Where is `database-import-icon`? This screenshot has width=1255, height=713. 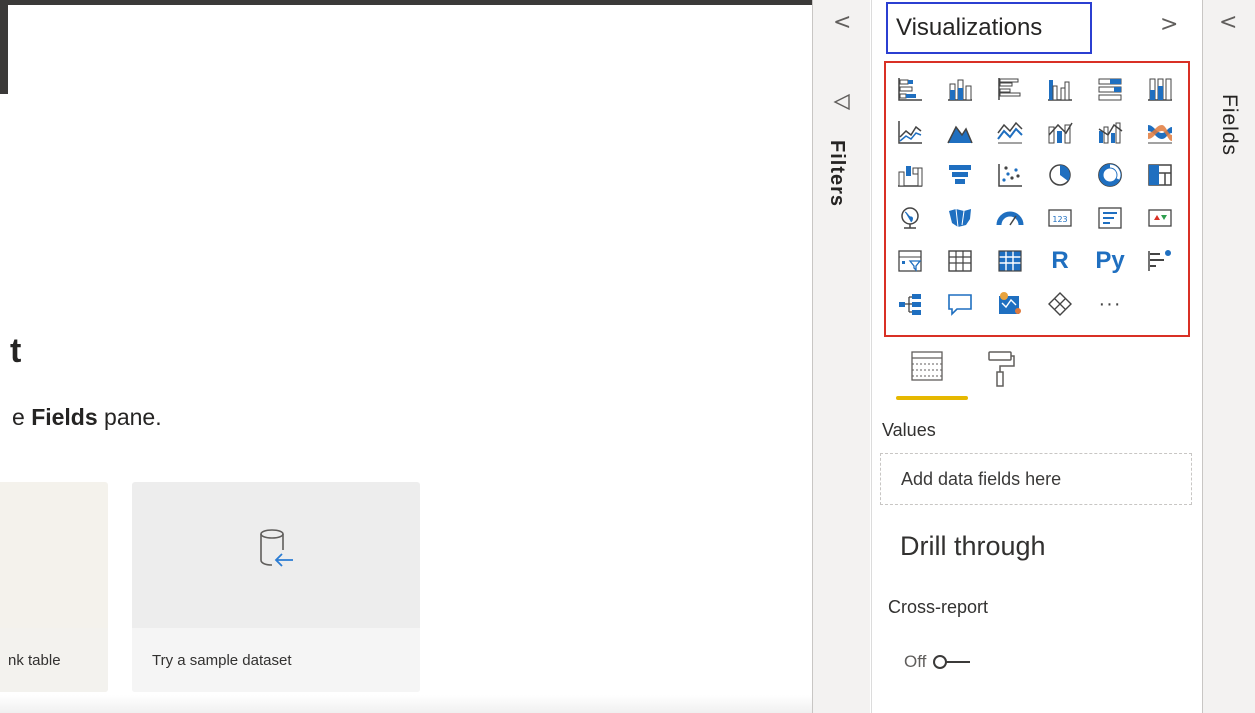 database-import-icon is located at coordinates (276, 553).